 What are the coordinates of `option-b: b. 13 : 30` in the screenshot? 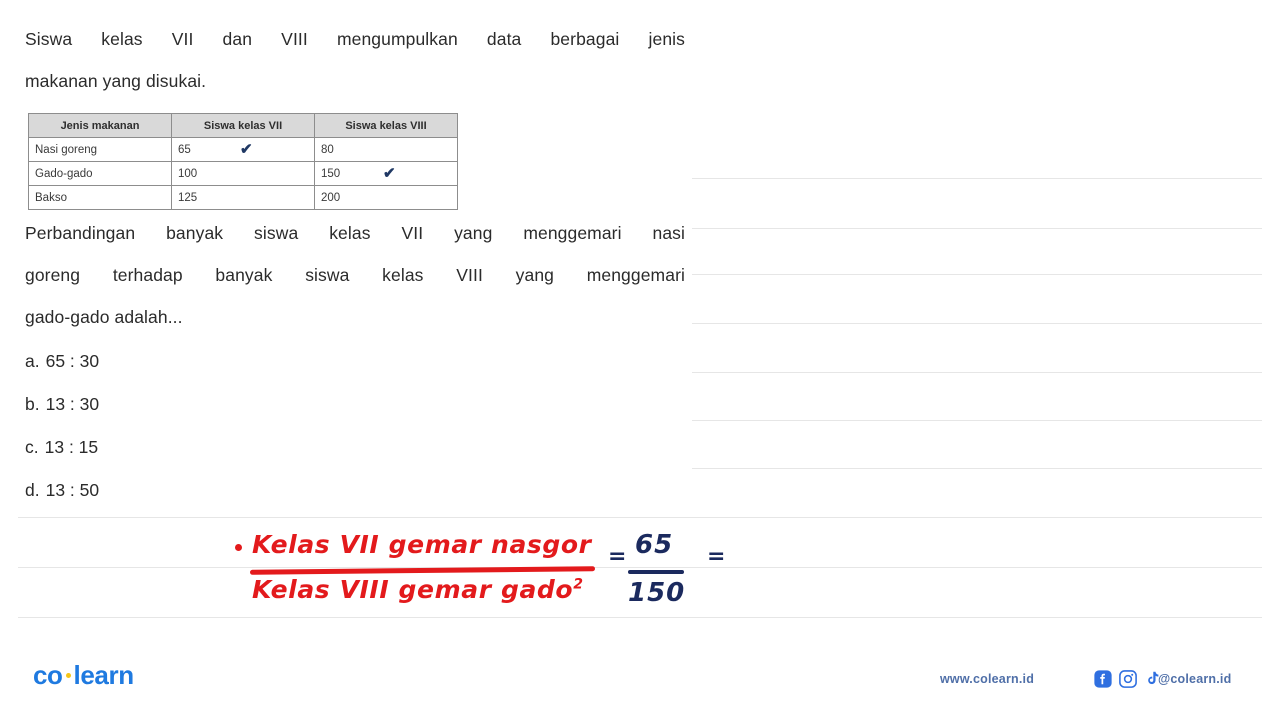 It's located at (225, 404).